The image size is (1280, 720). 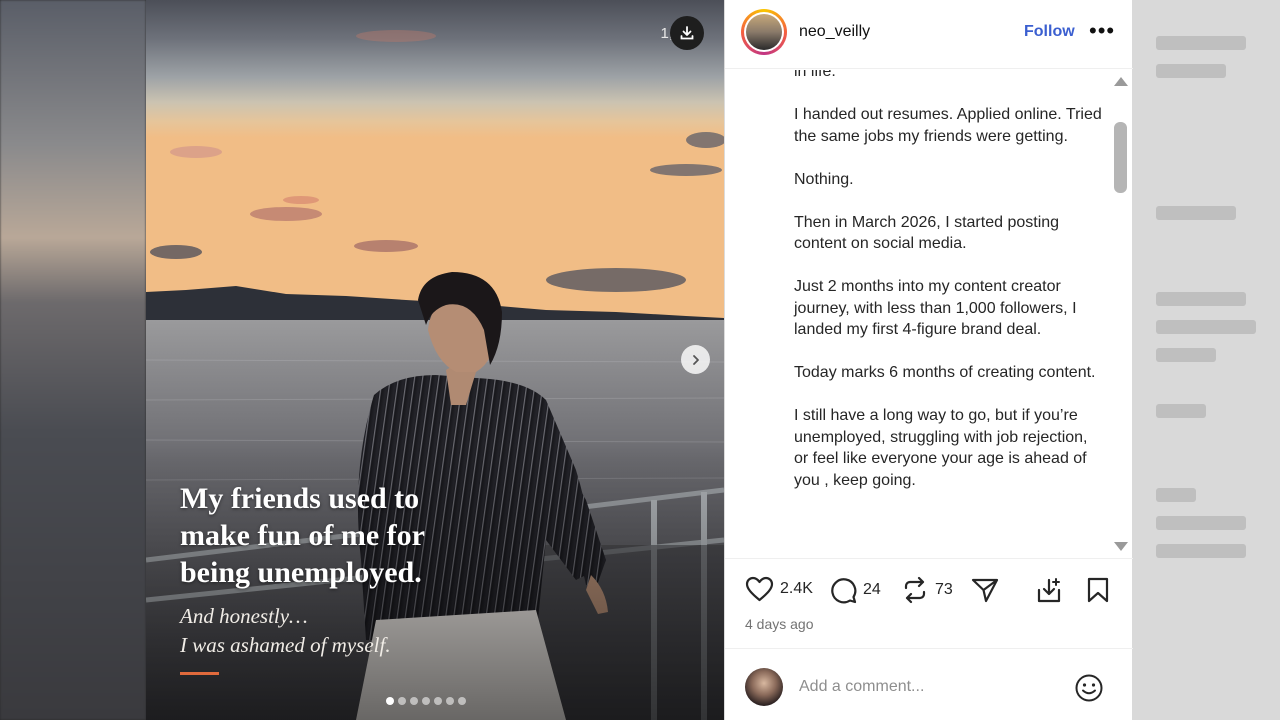 I want to click on author-username: neo_veilly, so click(x=834, y=32).